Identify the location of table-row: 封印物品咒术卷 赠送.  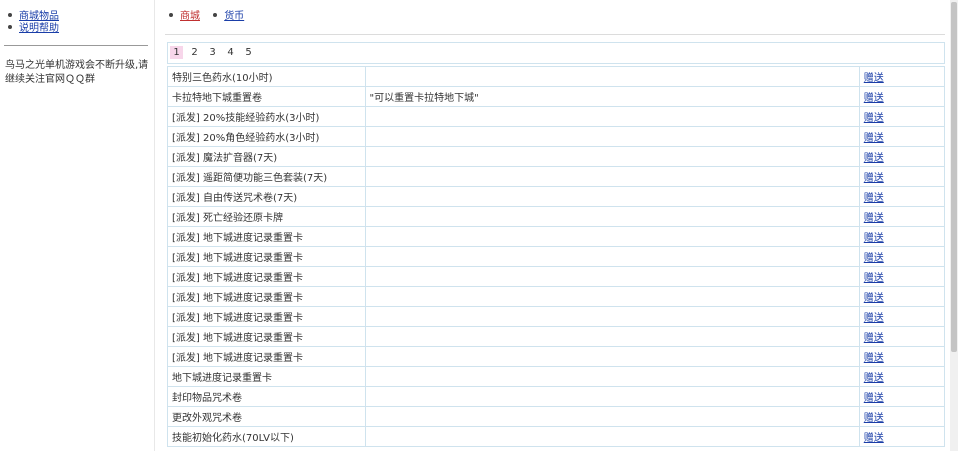
(556, 396).